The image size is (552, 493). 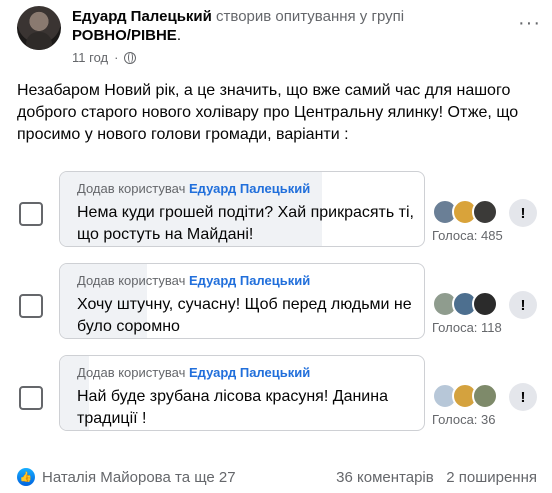 I want to click on engagement-counts: 36 коментарів 2 поширення, so click(x=436, y=477).